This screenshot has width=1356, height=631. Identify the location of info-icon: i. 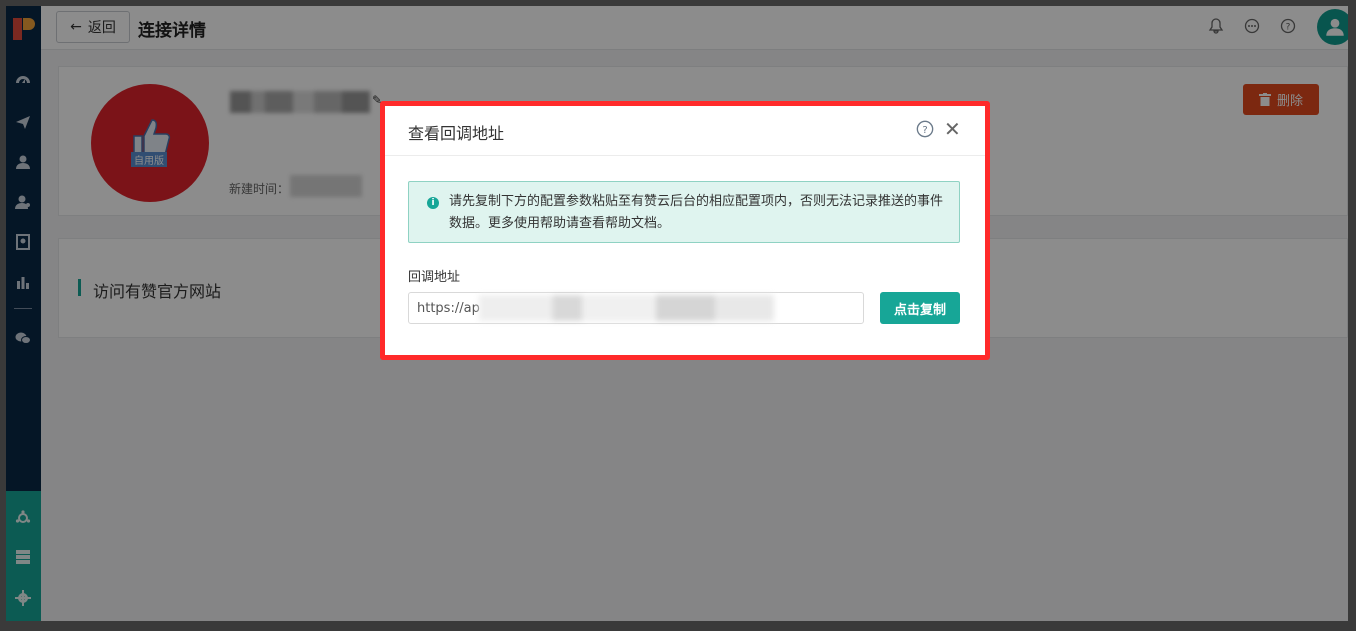
(433, 203).